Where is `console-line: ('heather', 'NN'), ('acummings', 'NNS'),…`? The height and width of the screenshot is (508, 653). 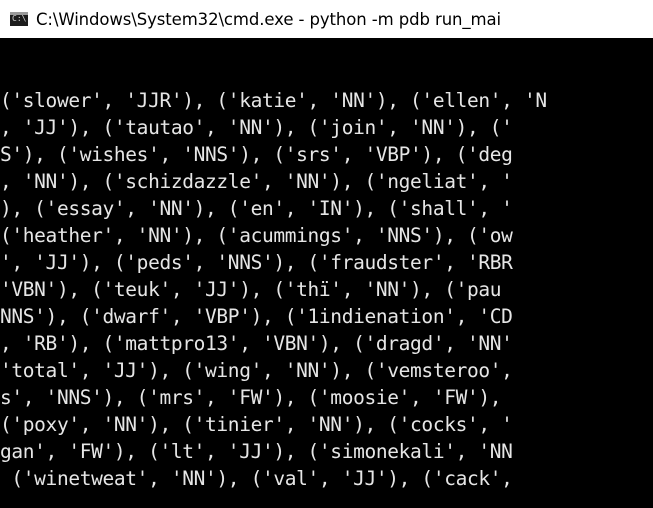 console-line: ('heather', 'NN'), ('acummings', 'NNS'),… is located at coordinates (256, 235).